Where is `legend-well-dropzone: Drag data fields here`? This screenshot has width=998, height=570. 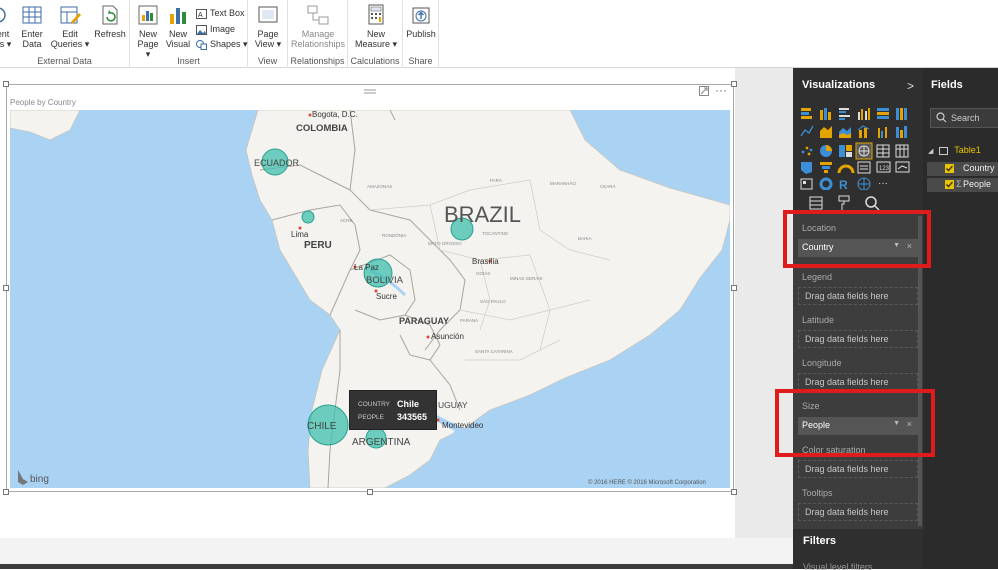
legend-well-dropzone: Drag data fields here is located at coordinates (858, 296).